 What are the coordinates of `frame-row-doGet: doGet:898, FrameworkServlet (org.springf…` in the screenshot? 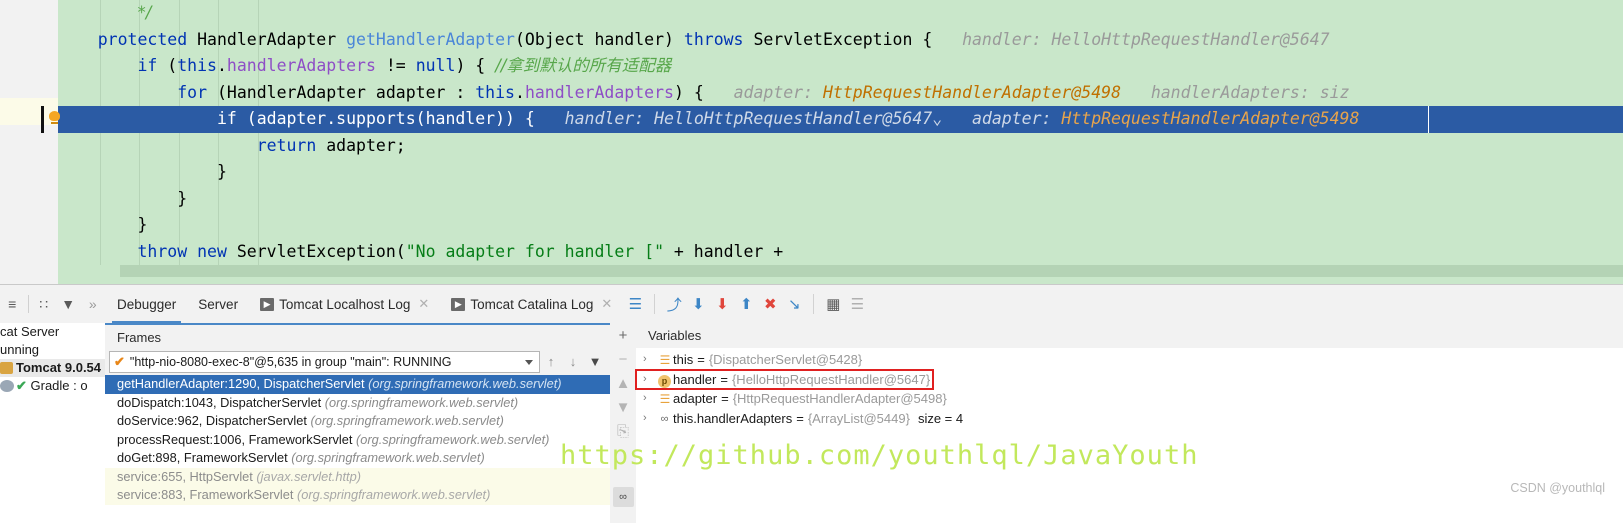 It's located at (357, 458).